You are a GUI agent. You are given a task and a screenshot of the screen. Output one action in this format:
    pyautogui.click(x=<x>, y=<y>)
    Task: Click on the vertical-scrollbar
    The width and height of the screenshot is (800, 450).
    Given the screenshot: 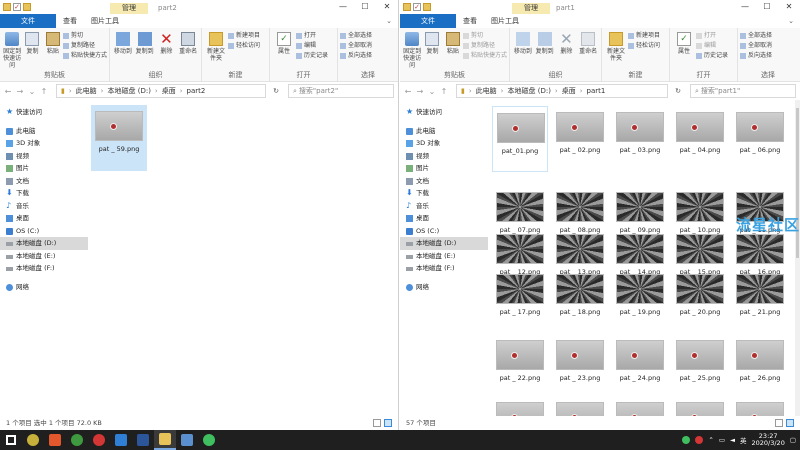 What is the action you would take?
    pyautogui.click(x=797, y=258)
    